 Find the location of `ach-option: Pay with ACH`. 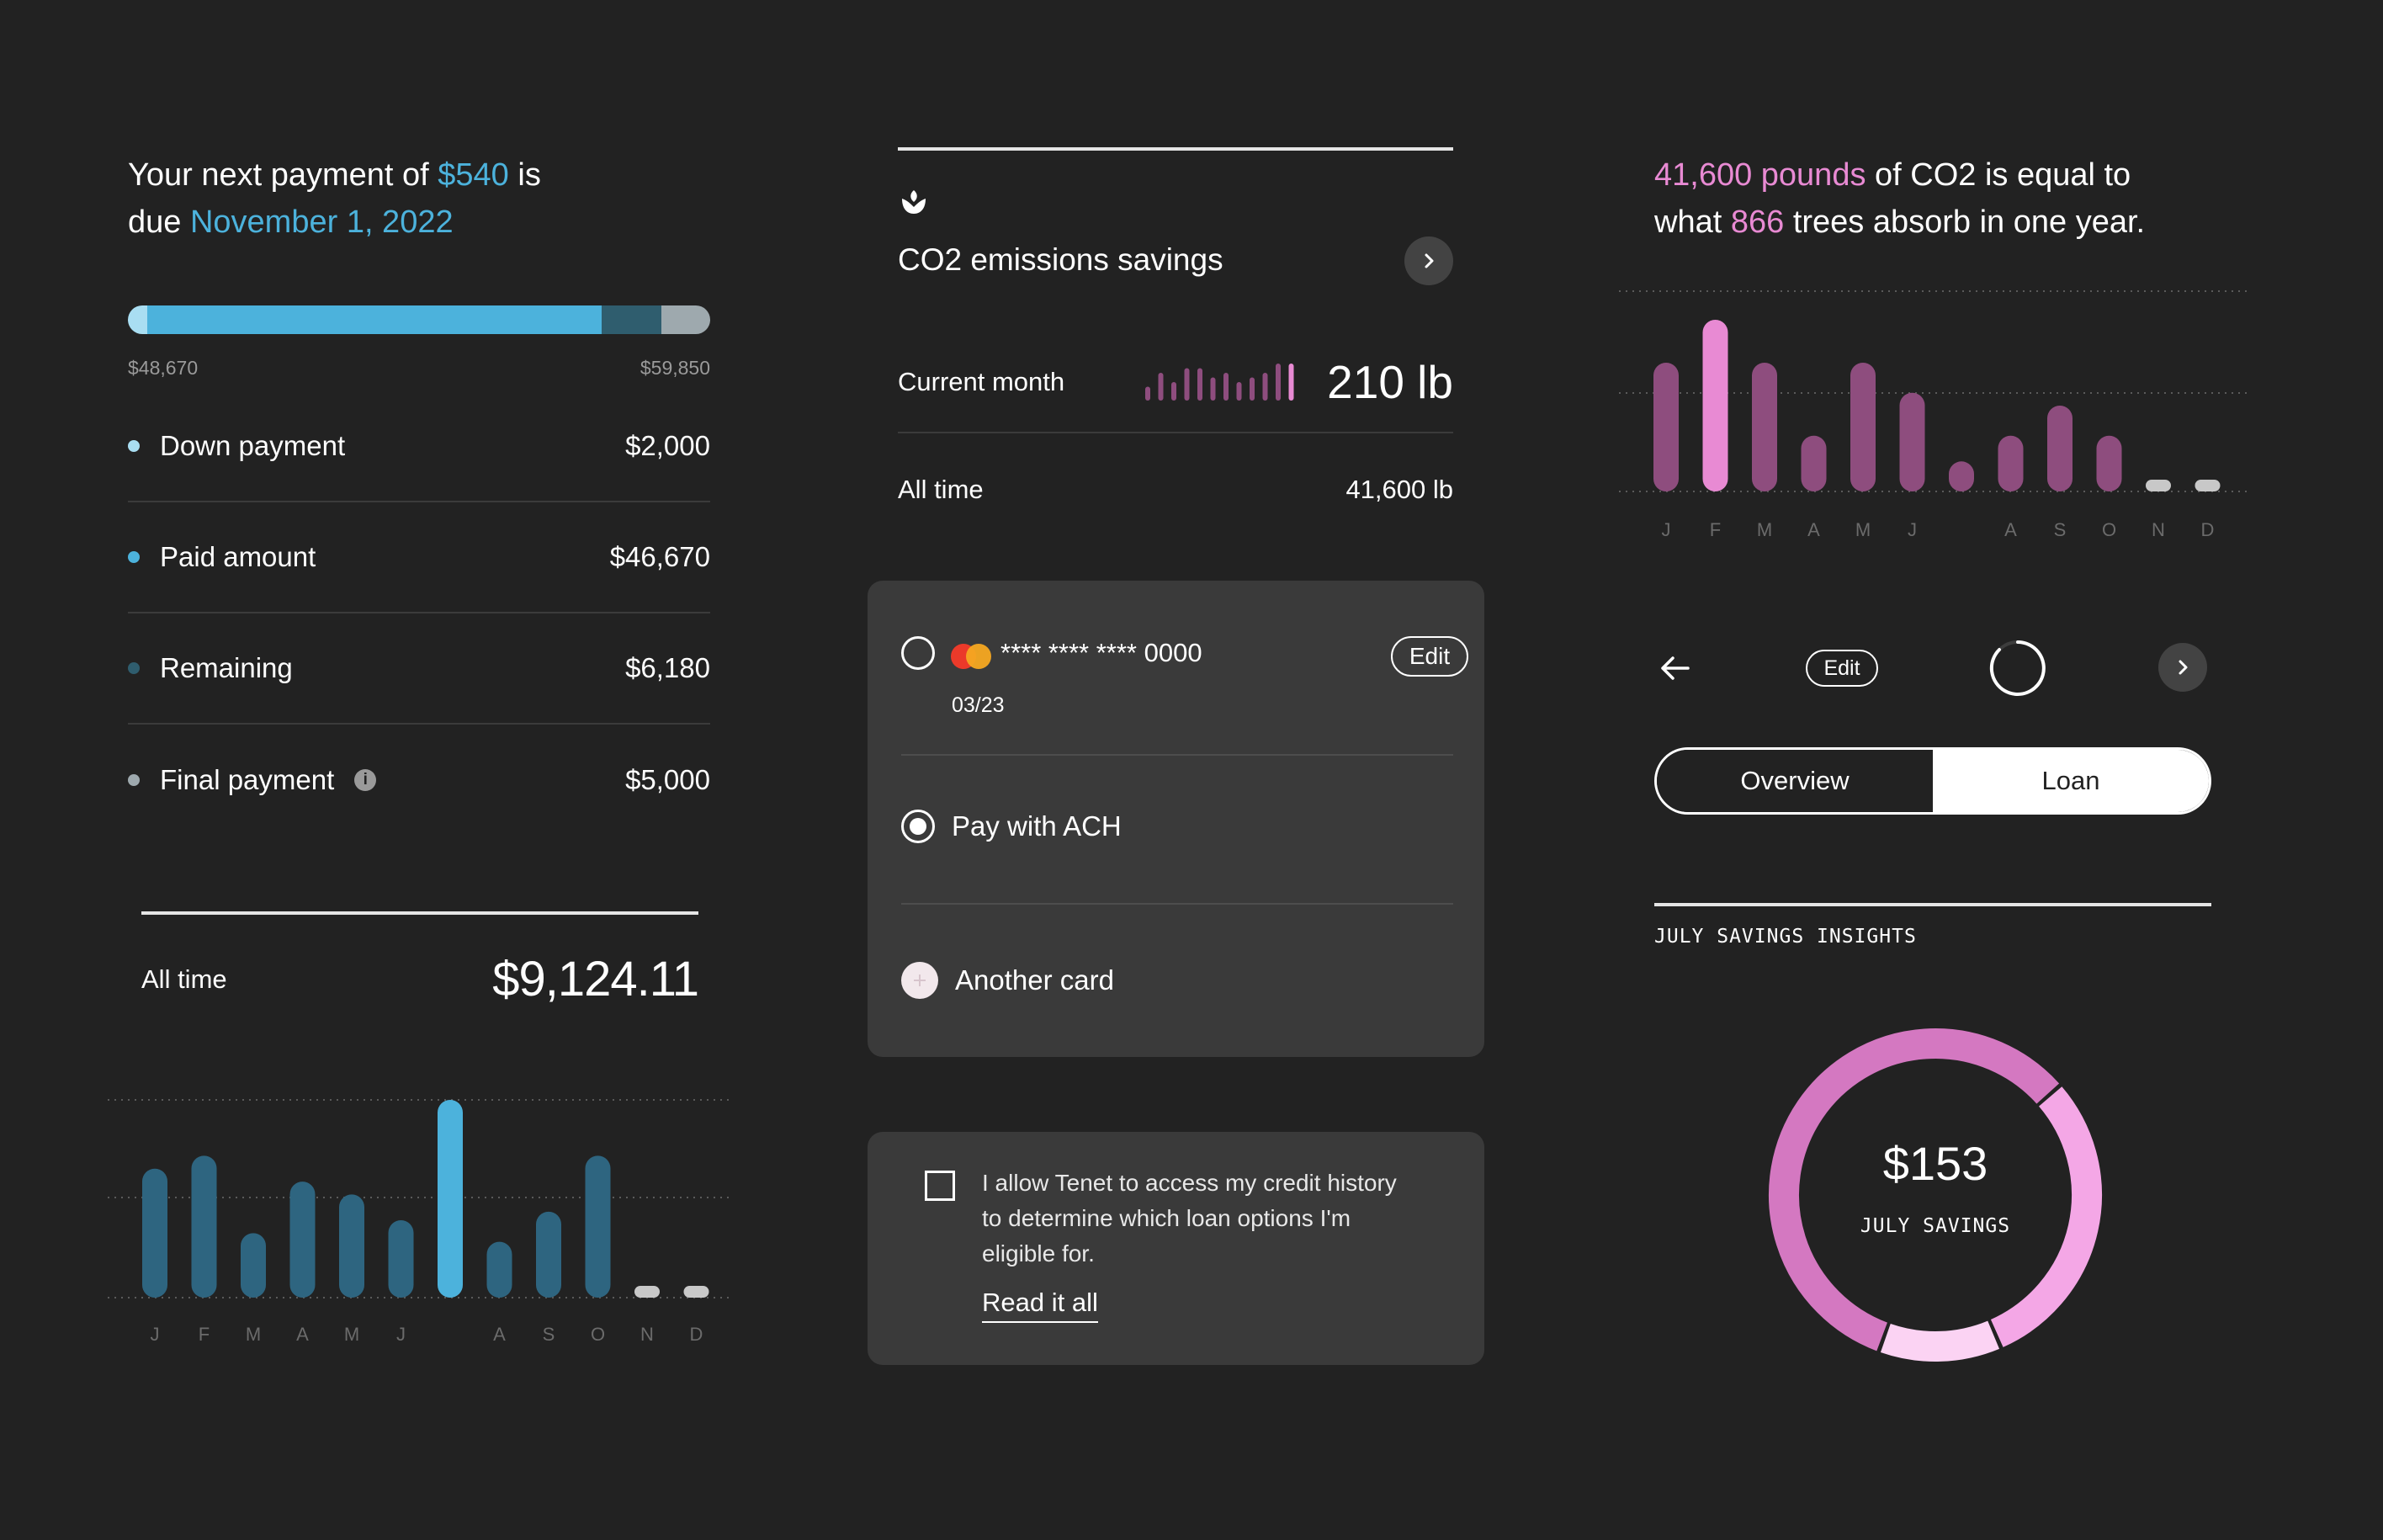

ach-option: Pay with ACH is located at coordinates (1011, 826).